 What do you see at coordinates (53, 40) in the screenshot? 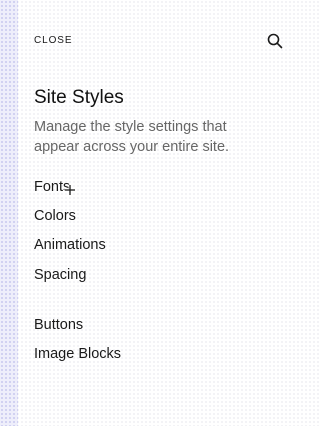
I see `close-button: CLOSE` at bounding box center [53, 40].